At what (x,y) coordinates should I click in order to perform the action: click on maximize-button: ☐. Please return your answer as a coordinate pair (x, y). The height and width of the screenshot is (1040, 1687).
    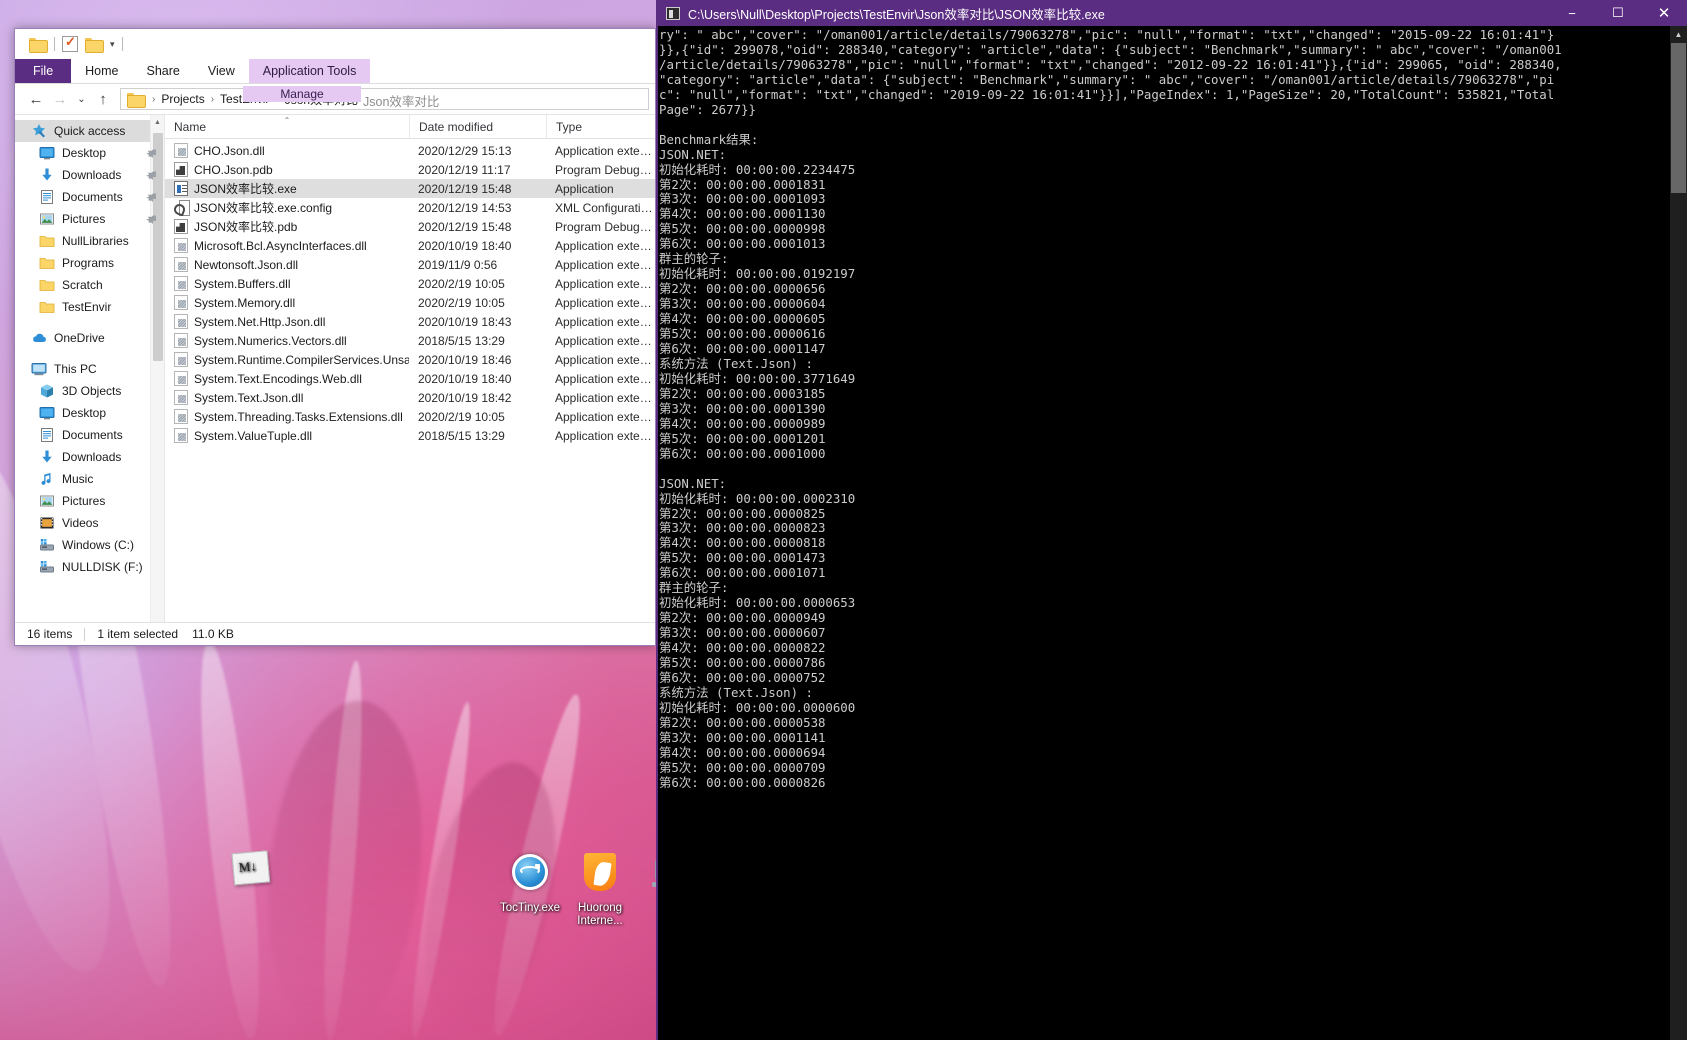
    Looking at the image, I should click on (1618, 13).